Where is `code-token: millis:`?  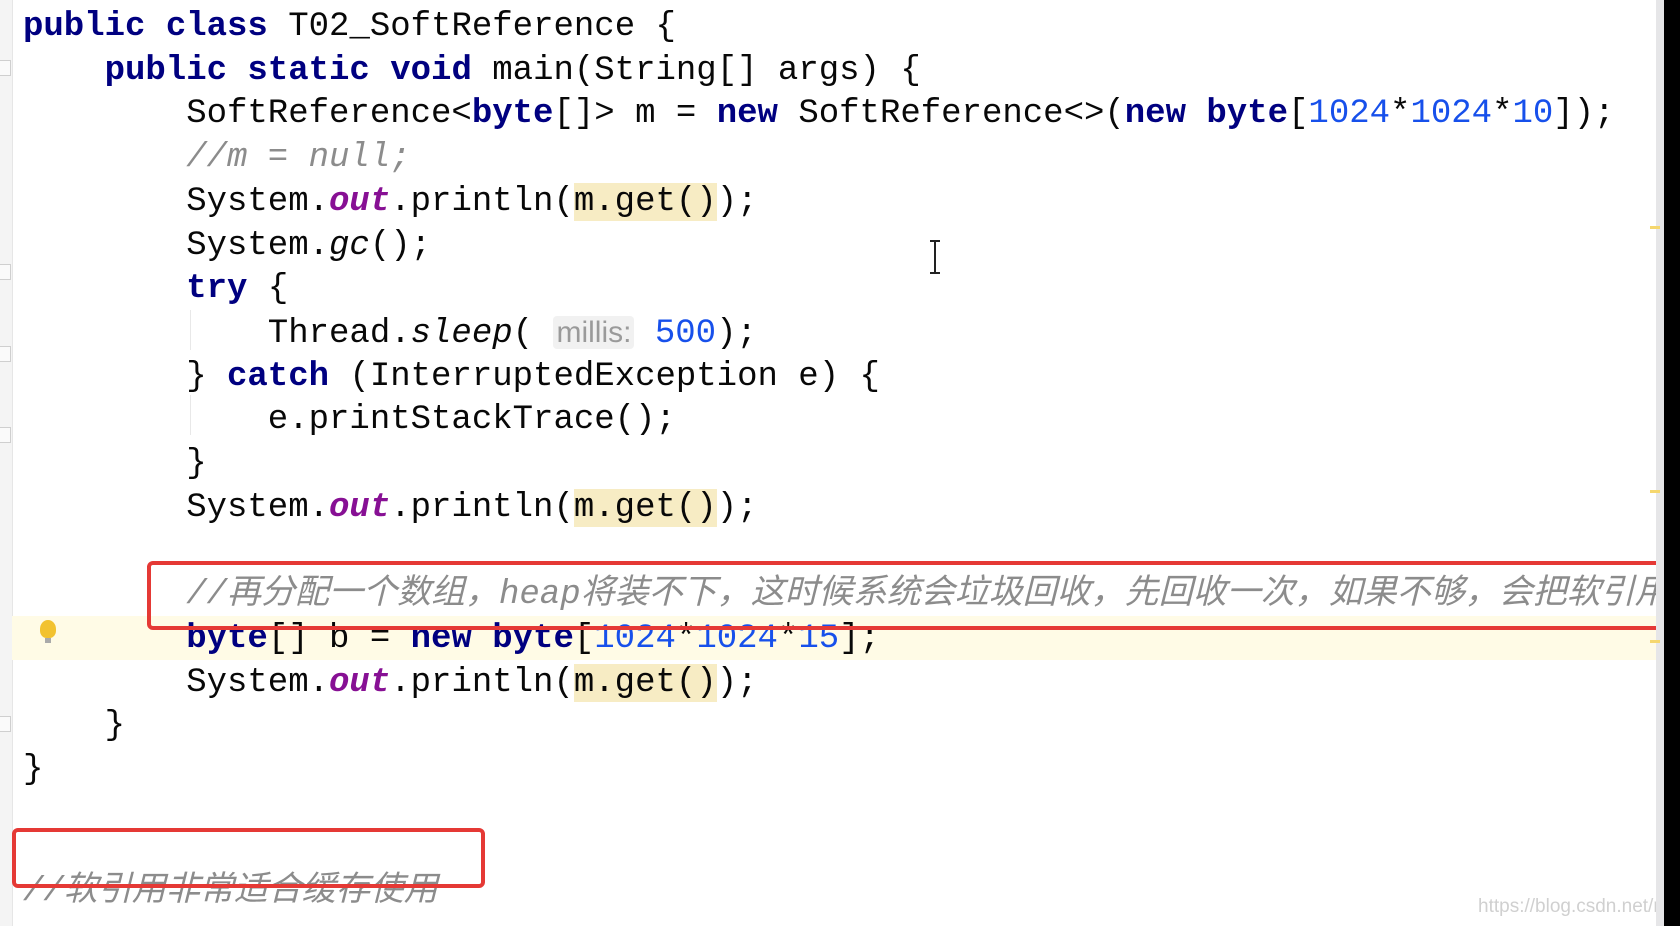
code-token: millis: is located at coordinates (594, 332).